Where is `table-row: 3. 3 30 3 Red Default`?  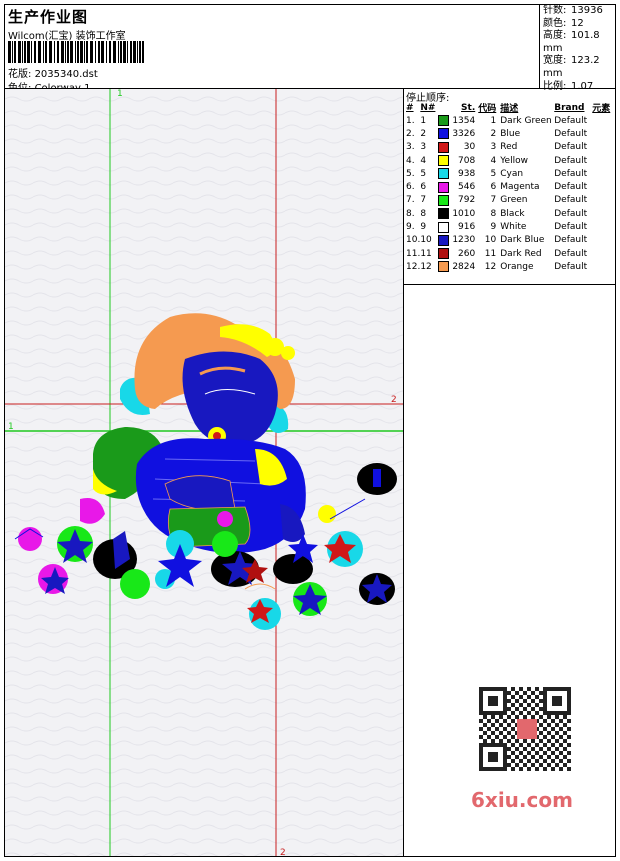 table-row: 3. 3 30 3 Red Default is located at coordinates (507, 147).